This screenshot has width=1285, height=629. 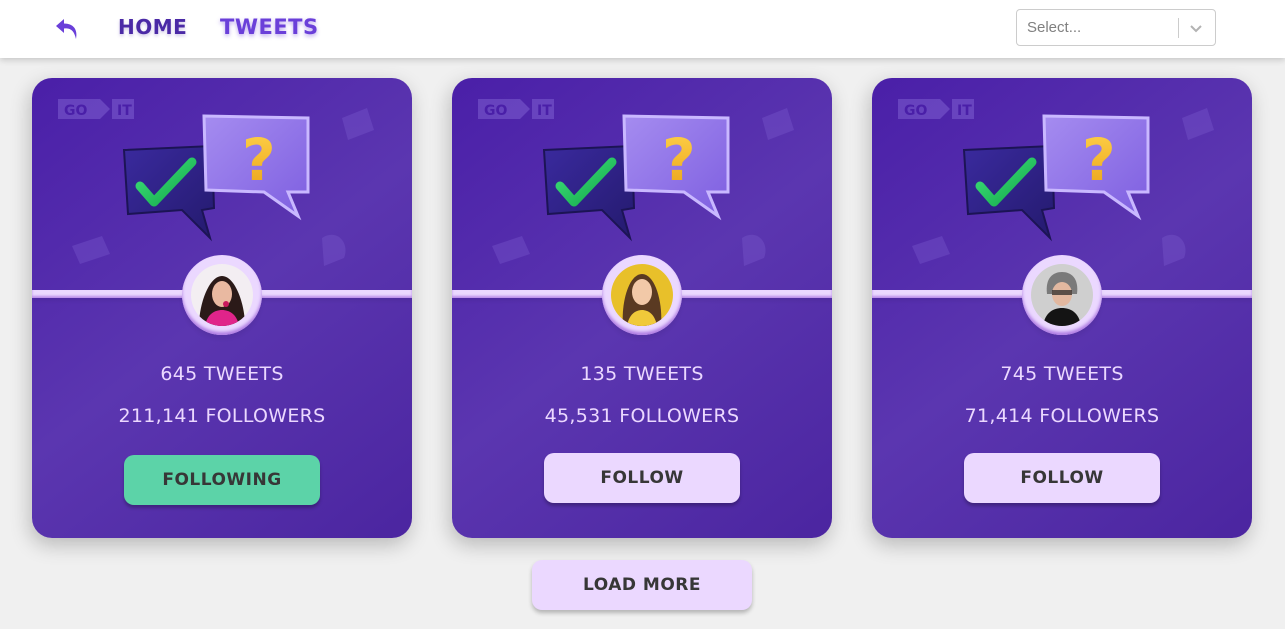 What do you see at coordinates (642, 416) in the screenshot?
I see `followers-count: 45,531 FOLLOWERS` at bounding box center [642, 416].